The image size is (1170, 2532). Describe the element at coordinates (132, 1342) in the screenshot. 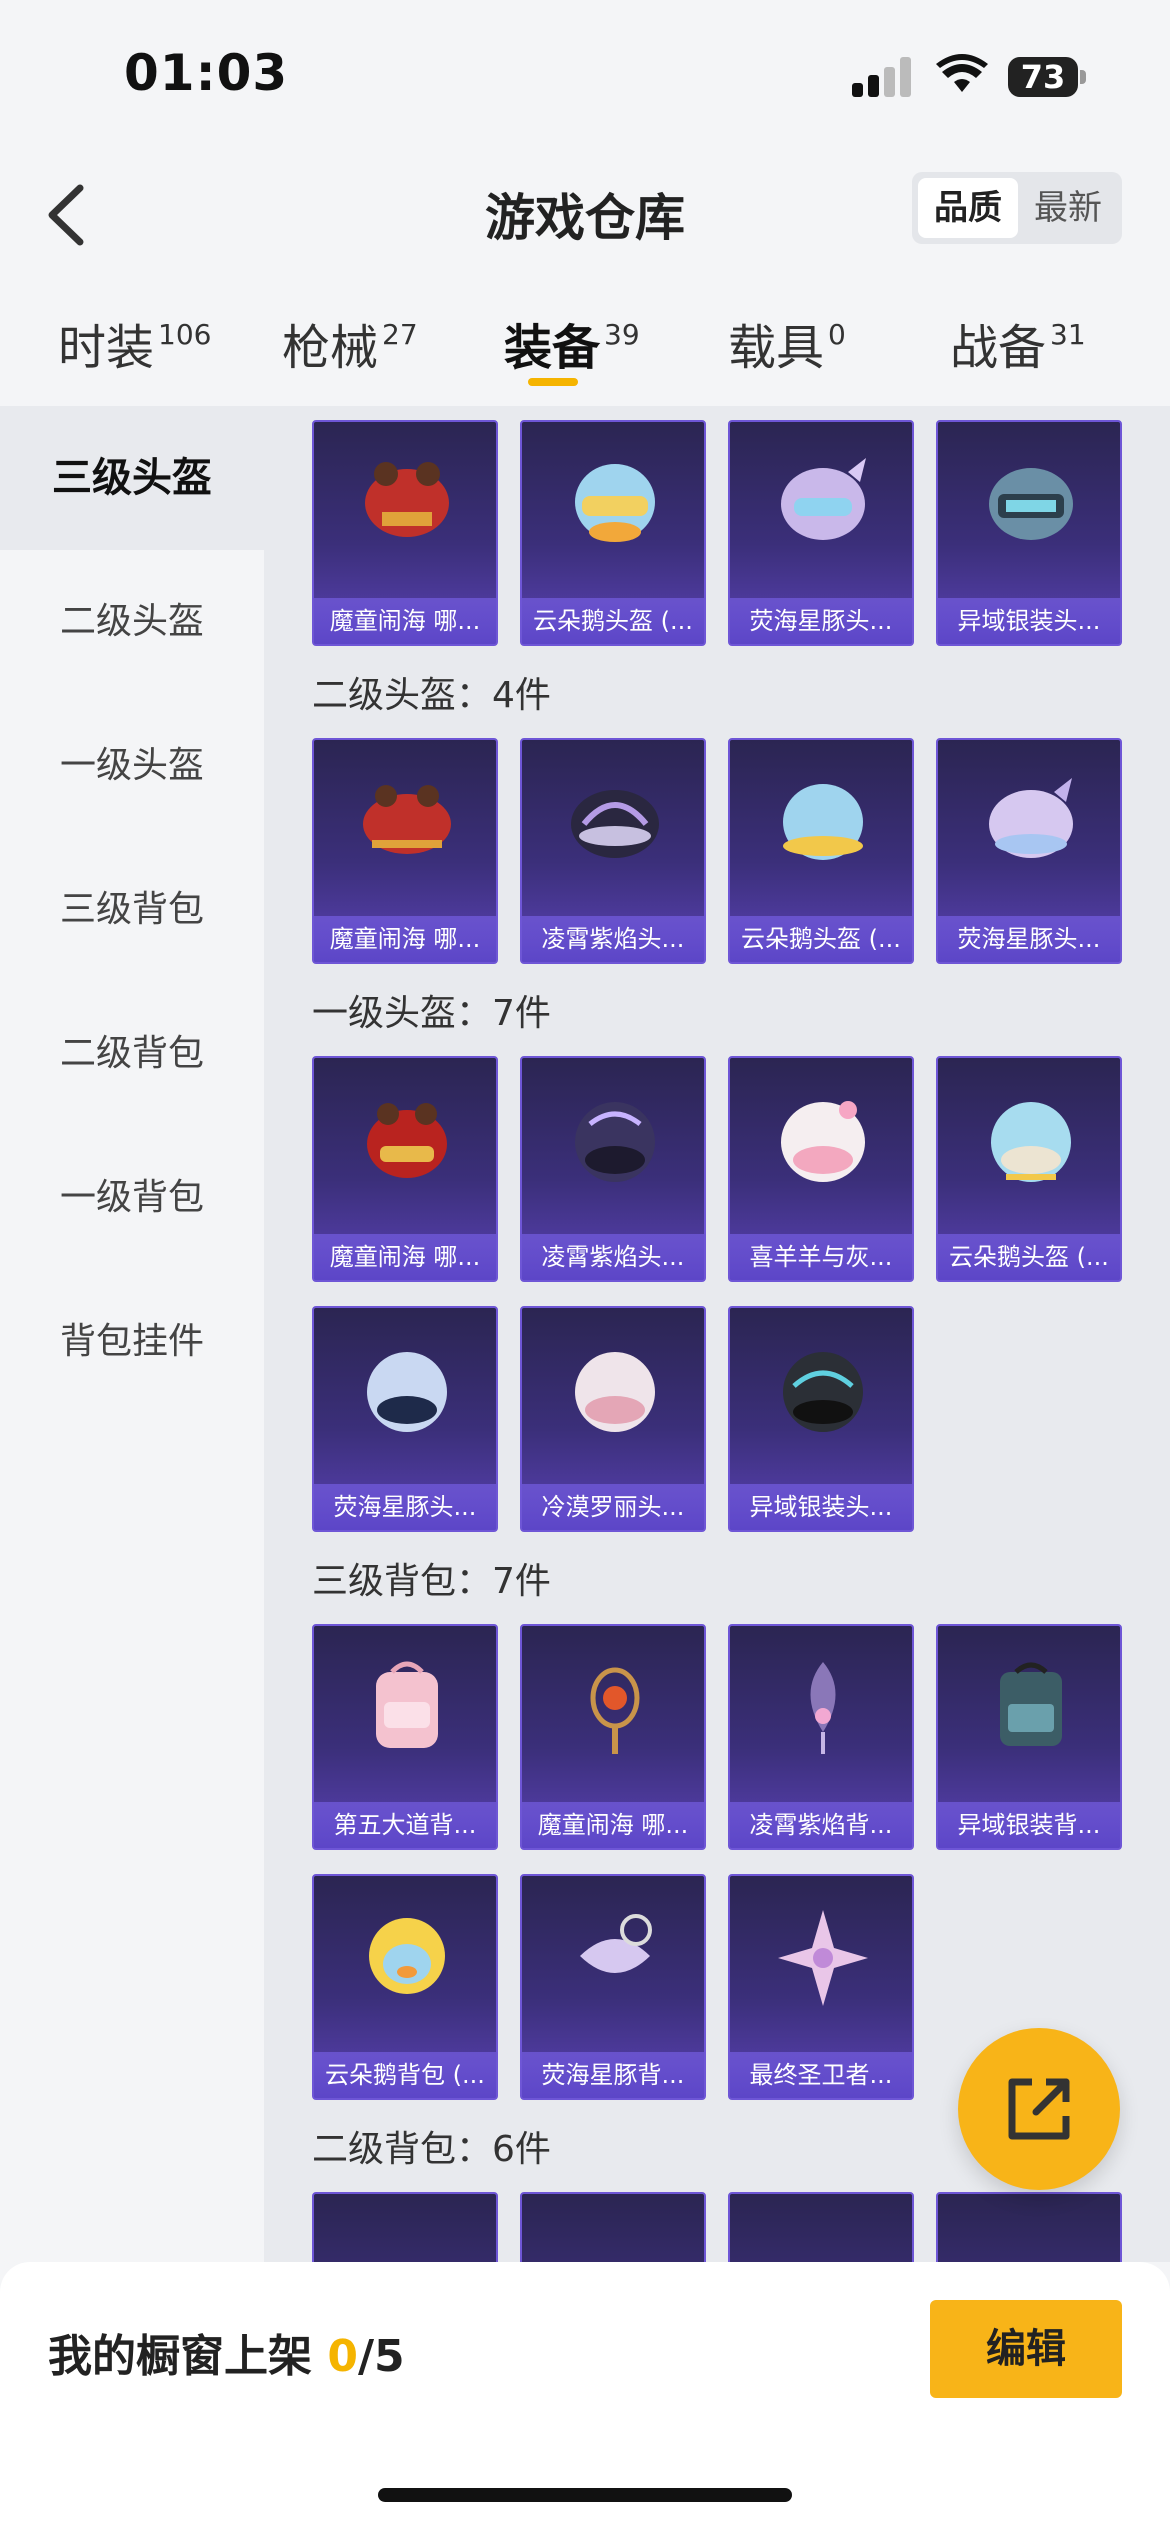

I see `sidebar-item-backpack-charm: 背包挂件` at that location.